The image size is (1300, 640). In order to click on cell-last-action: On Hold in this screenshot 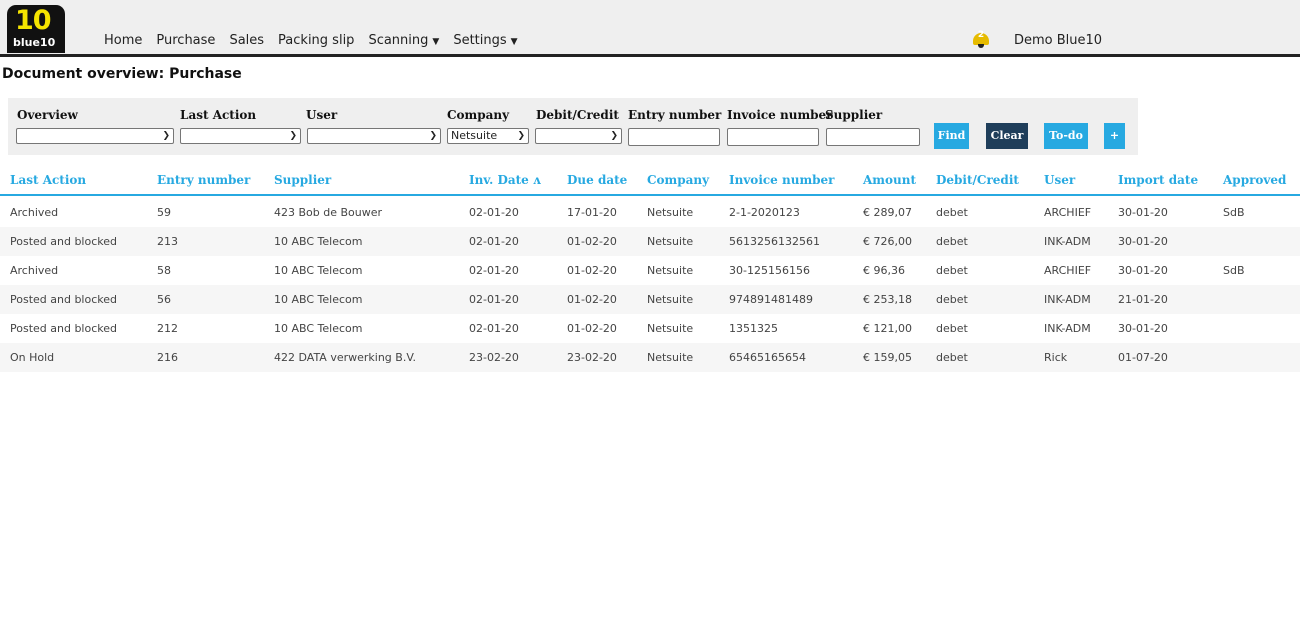, I will do `click(32, 357)`.